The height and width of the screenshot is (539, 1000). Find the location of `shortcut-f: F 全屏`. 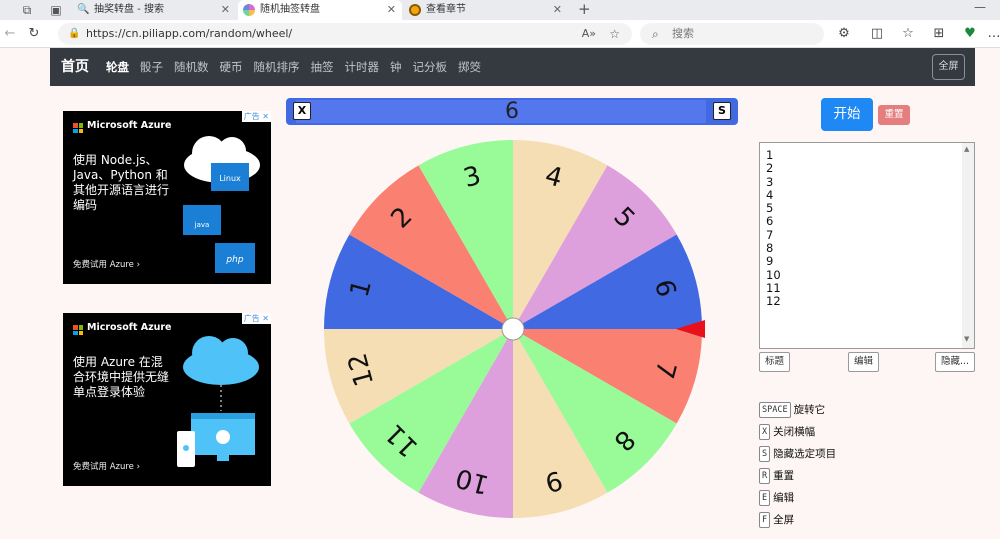

shortcut-f: F 全屏 is located at coordinates (776, 518).